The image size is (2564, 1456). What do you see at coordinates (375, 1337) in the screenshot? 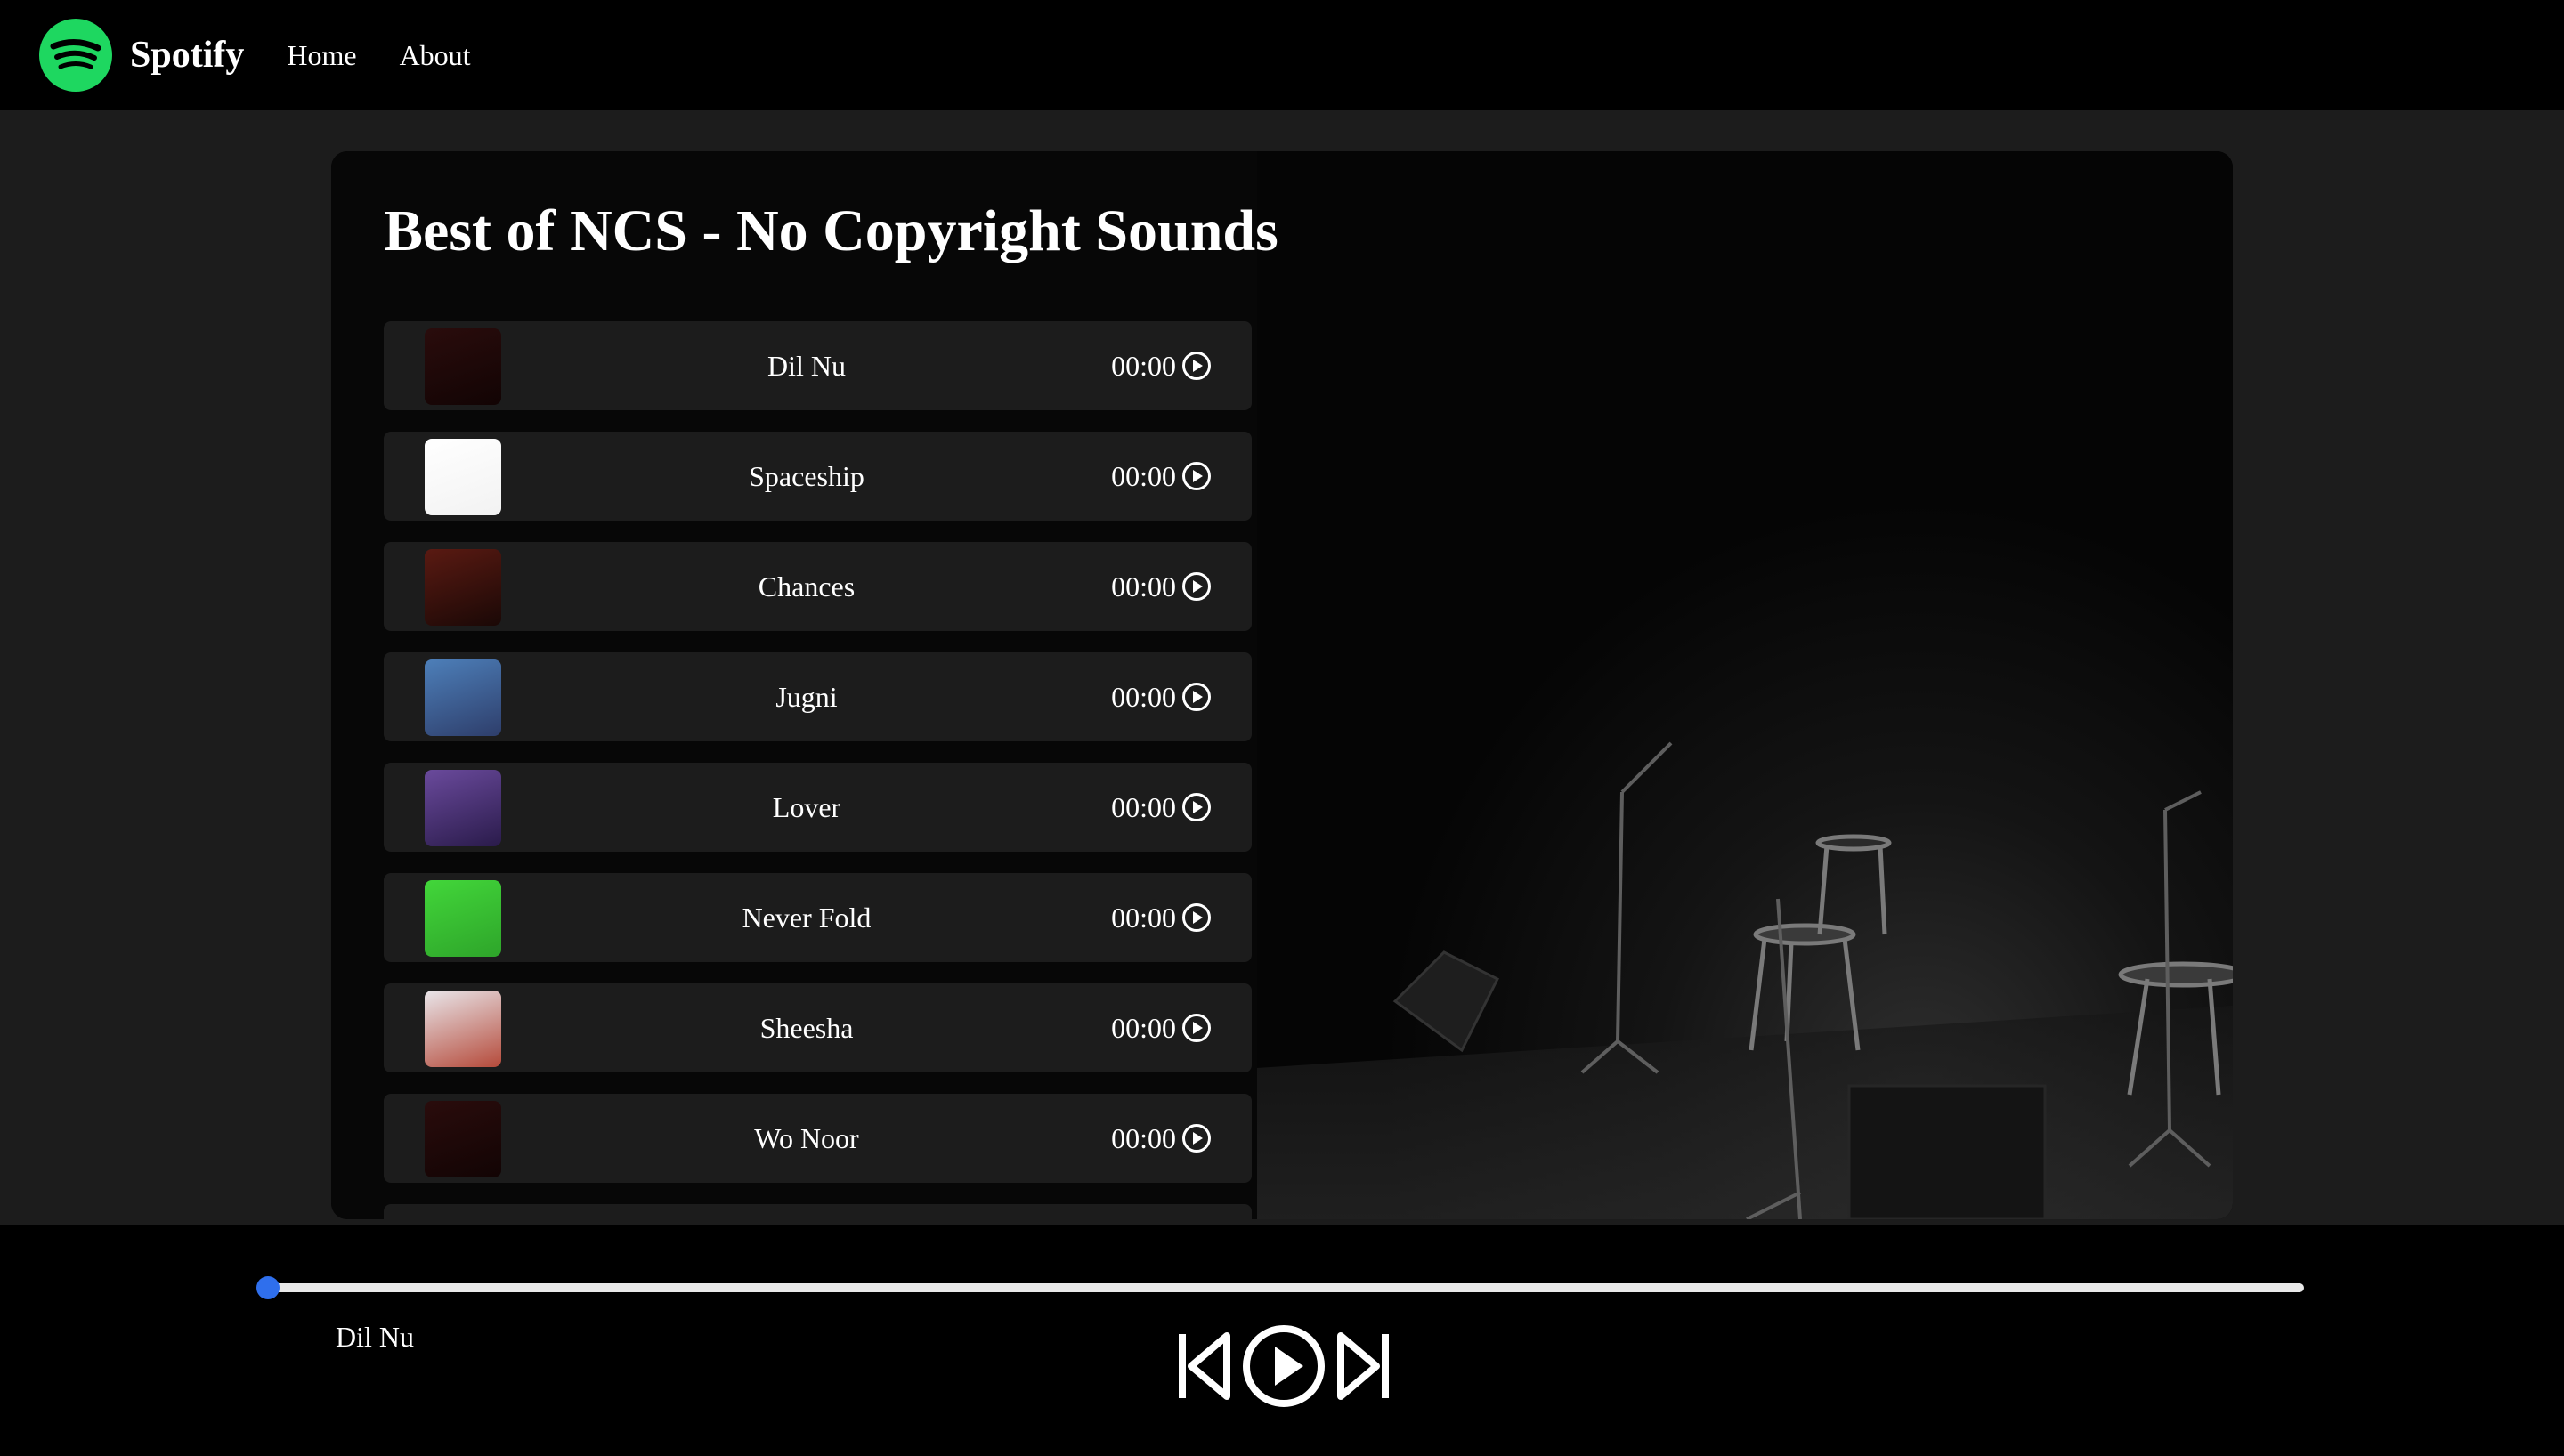
I see `current-song-name: Dil Nu` at bounding box center [375, 1337].